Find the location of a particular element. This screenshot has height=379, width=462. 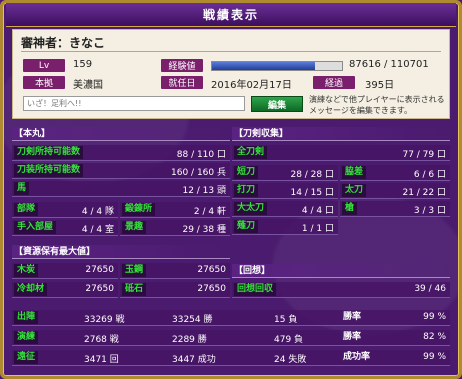

resource-coolant: 冷却材 27650 is located at coordinates (65, 290).